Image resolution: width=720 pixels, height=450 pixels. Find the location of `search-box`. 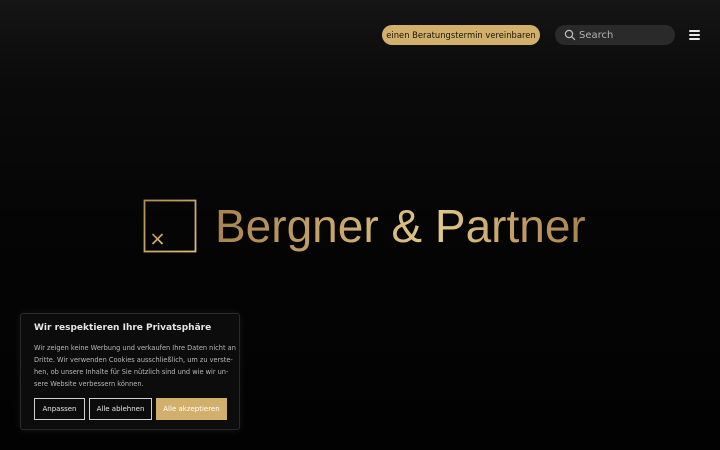

search-box is located at coordinates (615, 35).